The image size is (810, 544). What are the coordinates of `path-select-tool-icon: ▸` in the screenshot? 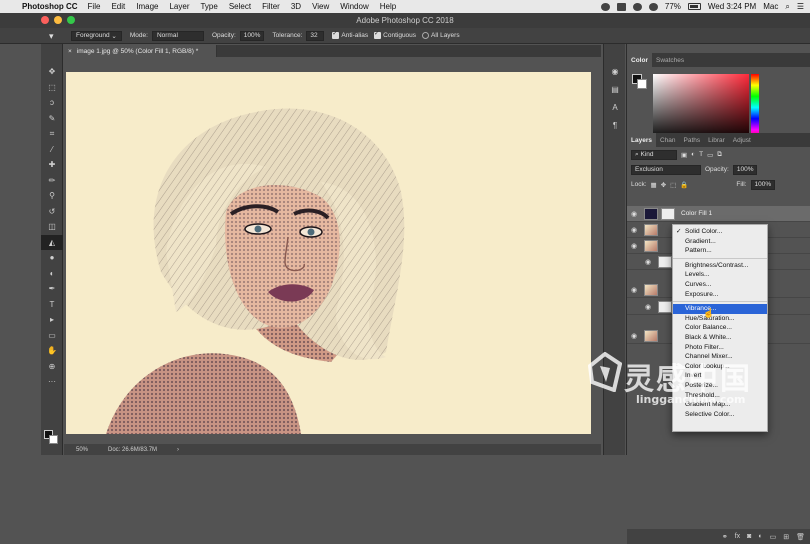 It's located at (52, 320).